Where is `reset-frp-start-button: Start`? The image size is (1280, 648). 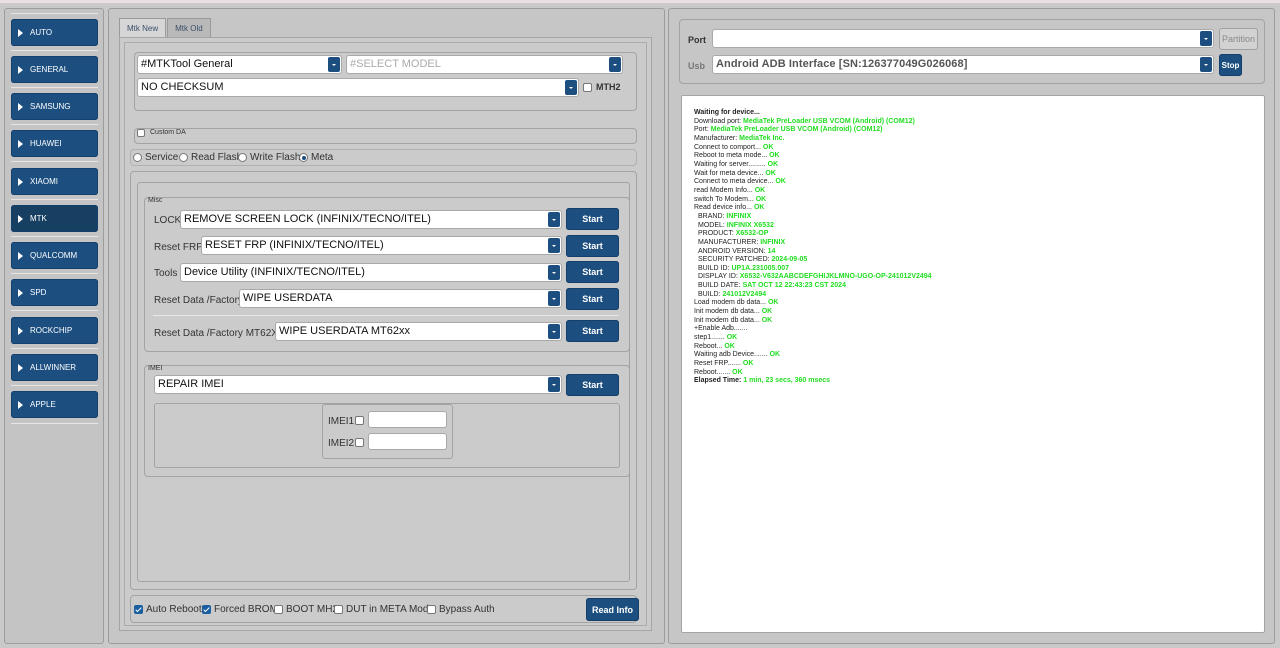 reset-frp-start-button: Start is located at coordinates (592, 246).